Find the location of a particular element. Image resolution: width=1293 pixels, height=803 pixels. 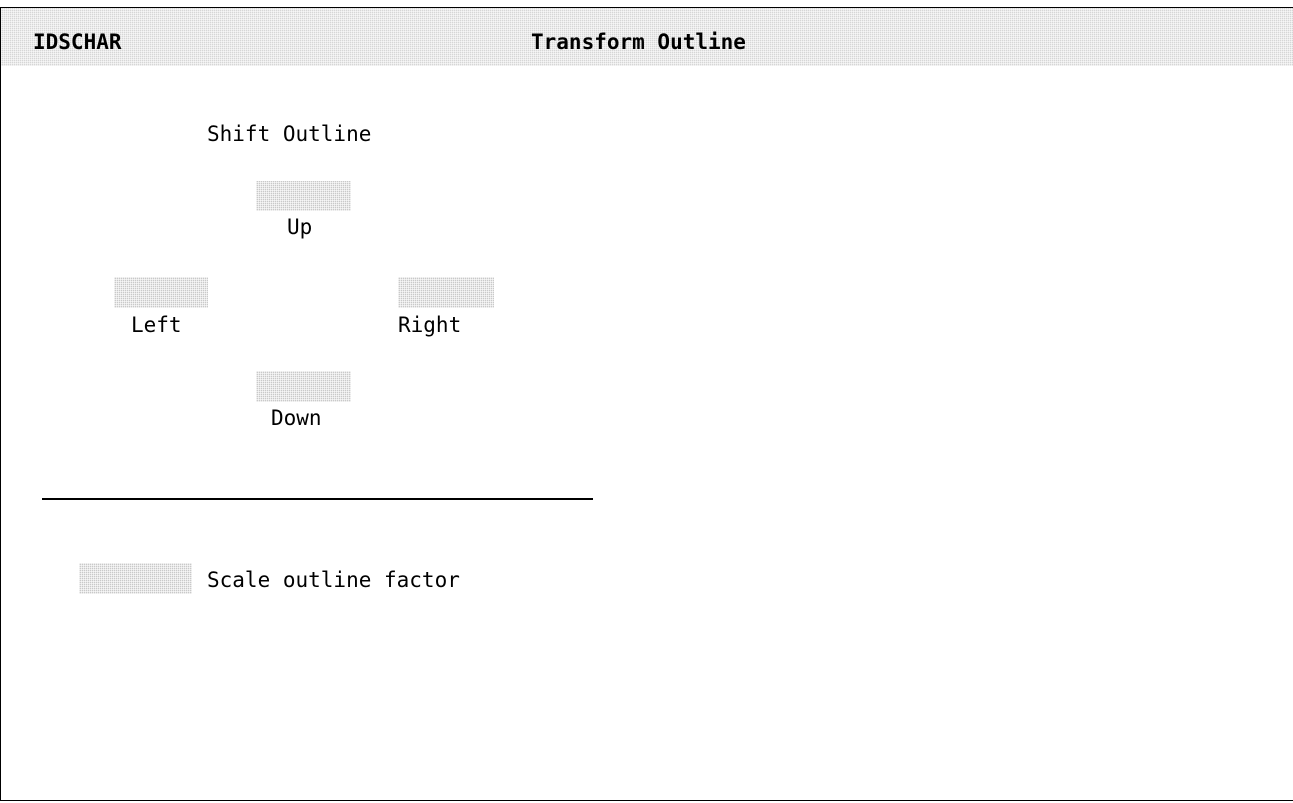

scale-factor-label: Scale outline factor is located at coordinates (333, 580).